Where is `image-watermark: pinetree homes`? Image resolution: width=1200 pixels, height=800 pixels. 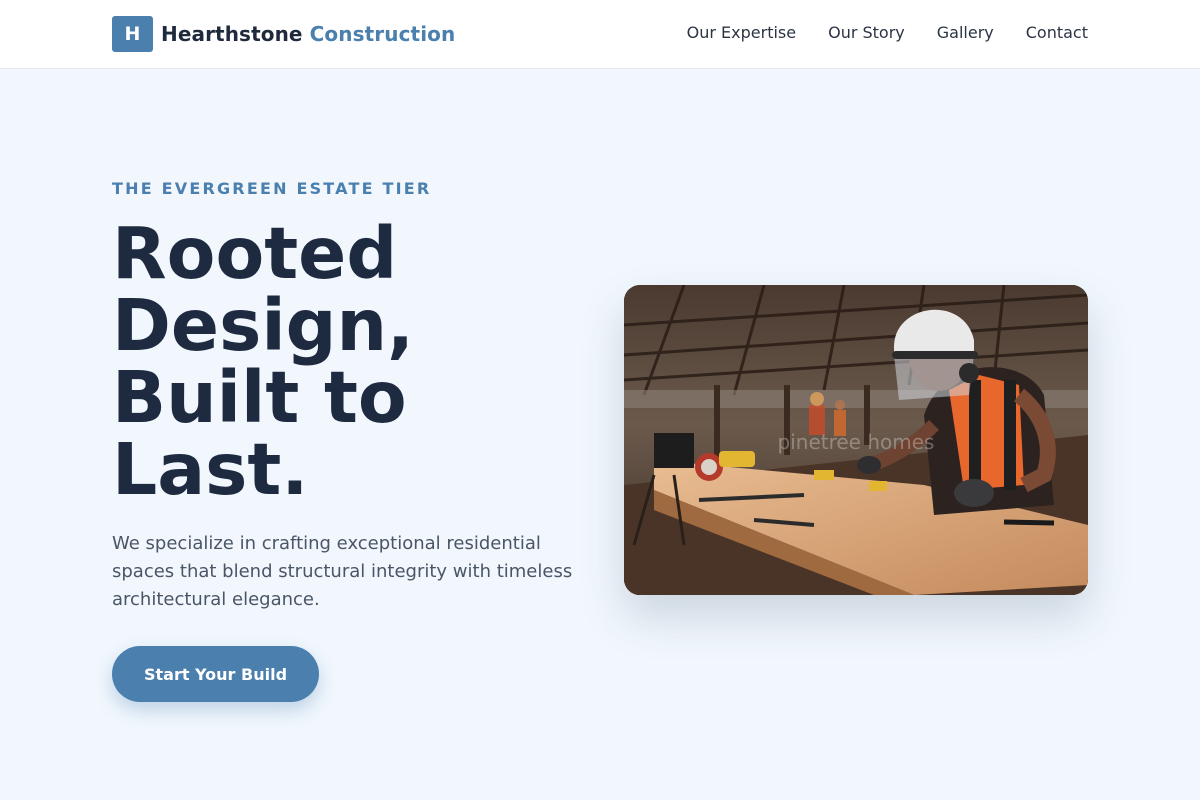 image-watermark: pinetree homes is located at coordinates (856, 442).